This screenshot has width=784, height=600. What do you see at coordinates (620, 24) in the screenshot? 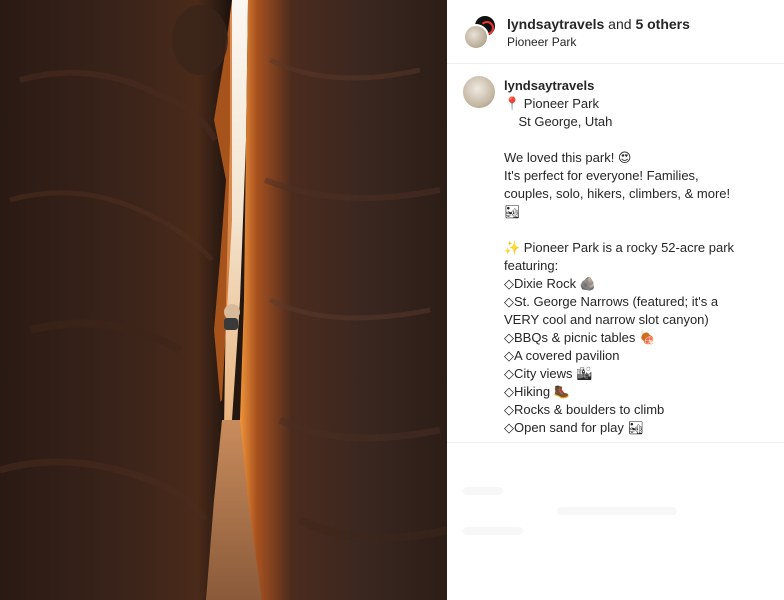
I see `header-and-text: and` at bounding box center [620, 24].